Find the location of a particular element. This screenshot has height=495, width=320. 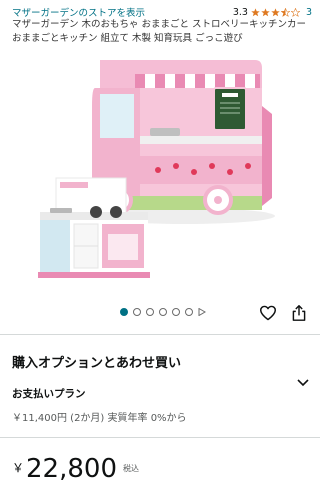

price-row: ￥ 22,800 税込 is located at coordinates (75, 469).